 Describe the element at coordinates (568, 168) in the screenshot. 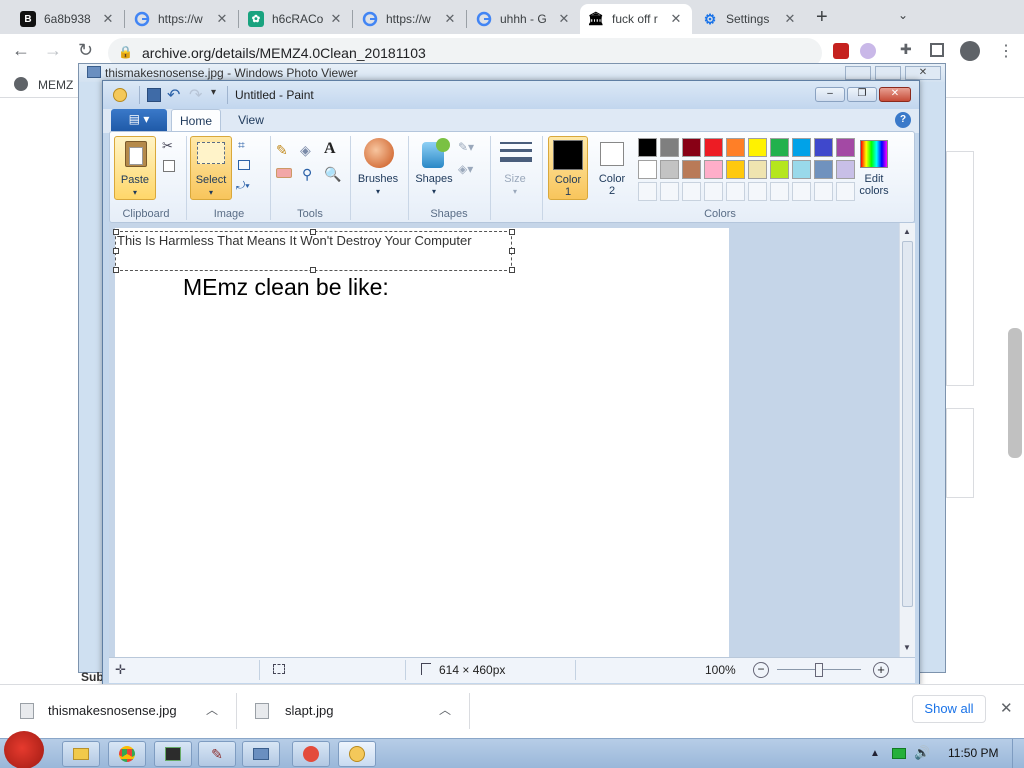

I see `color1-button: Color 1` at that location.